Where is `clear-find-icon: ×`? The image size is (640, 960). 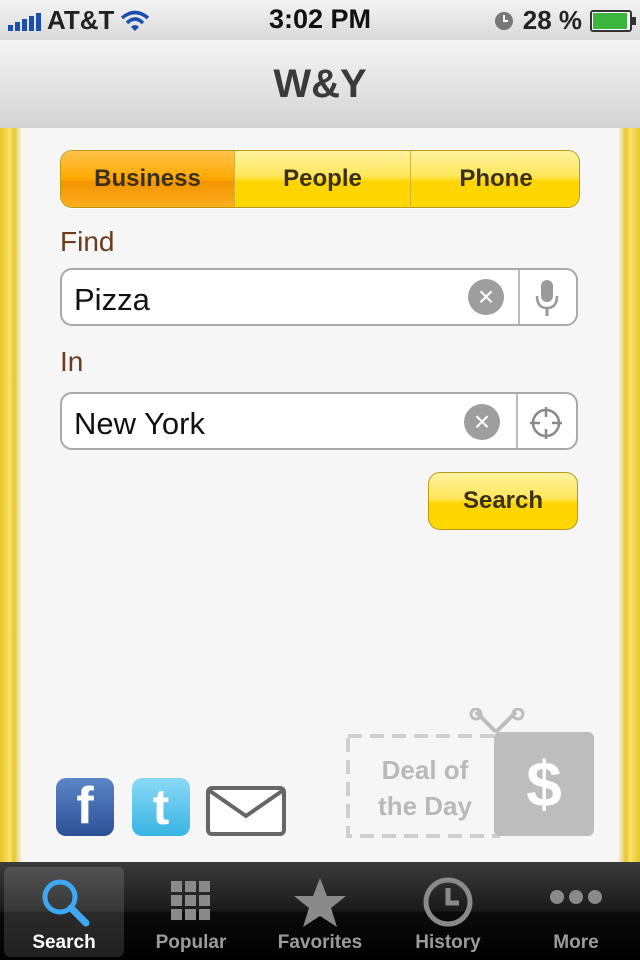
clear-find-icon: × is located at coordinates (486, 297).